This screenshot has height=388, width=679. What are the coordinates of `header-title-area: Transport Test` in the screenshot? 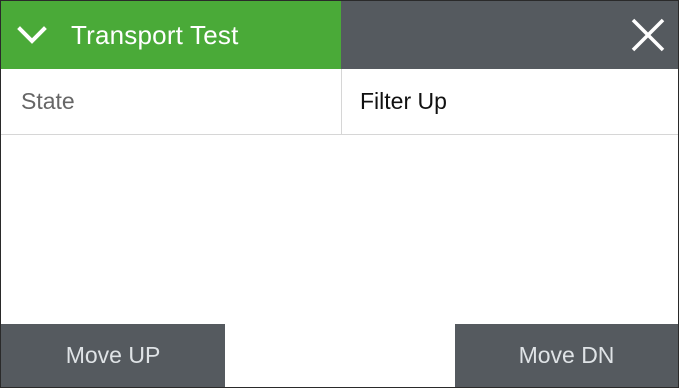 It's located at (171, 35).